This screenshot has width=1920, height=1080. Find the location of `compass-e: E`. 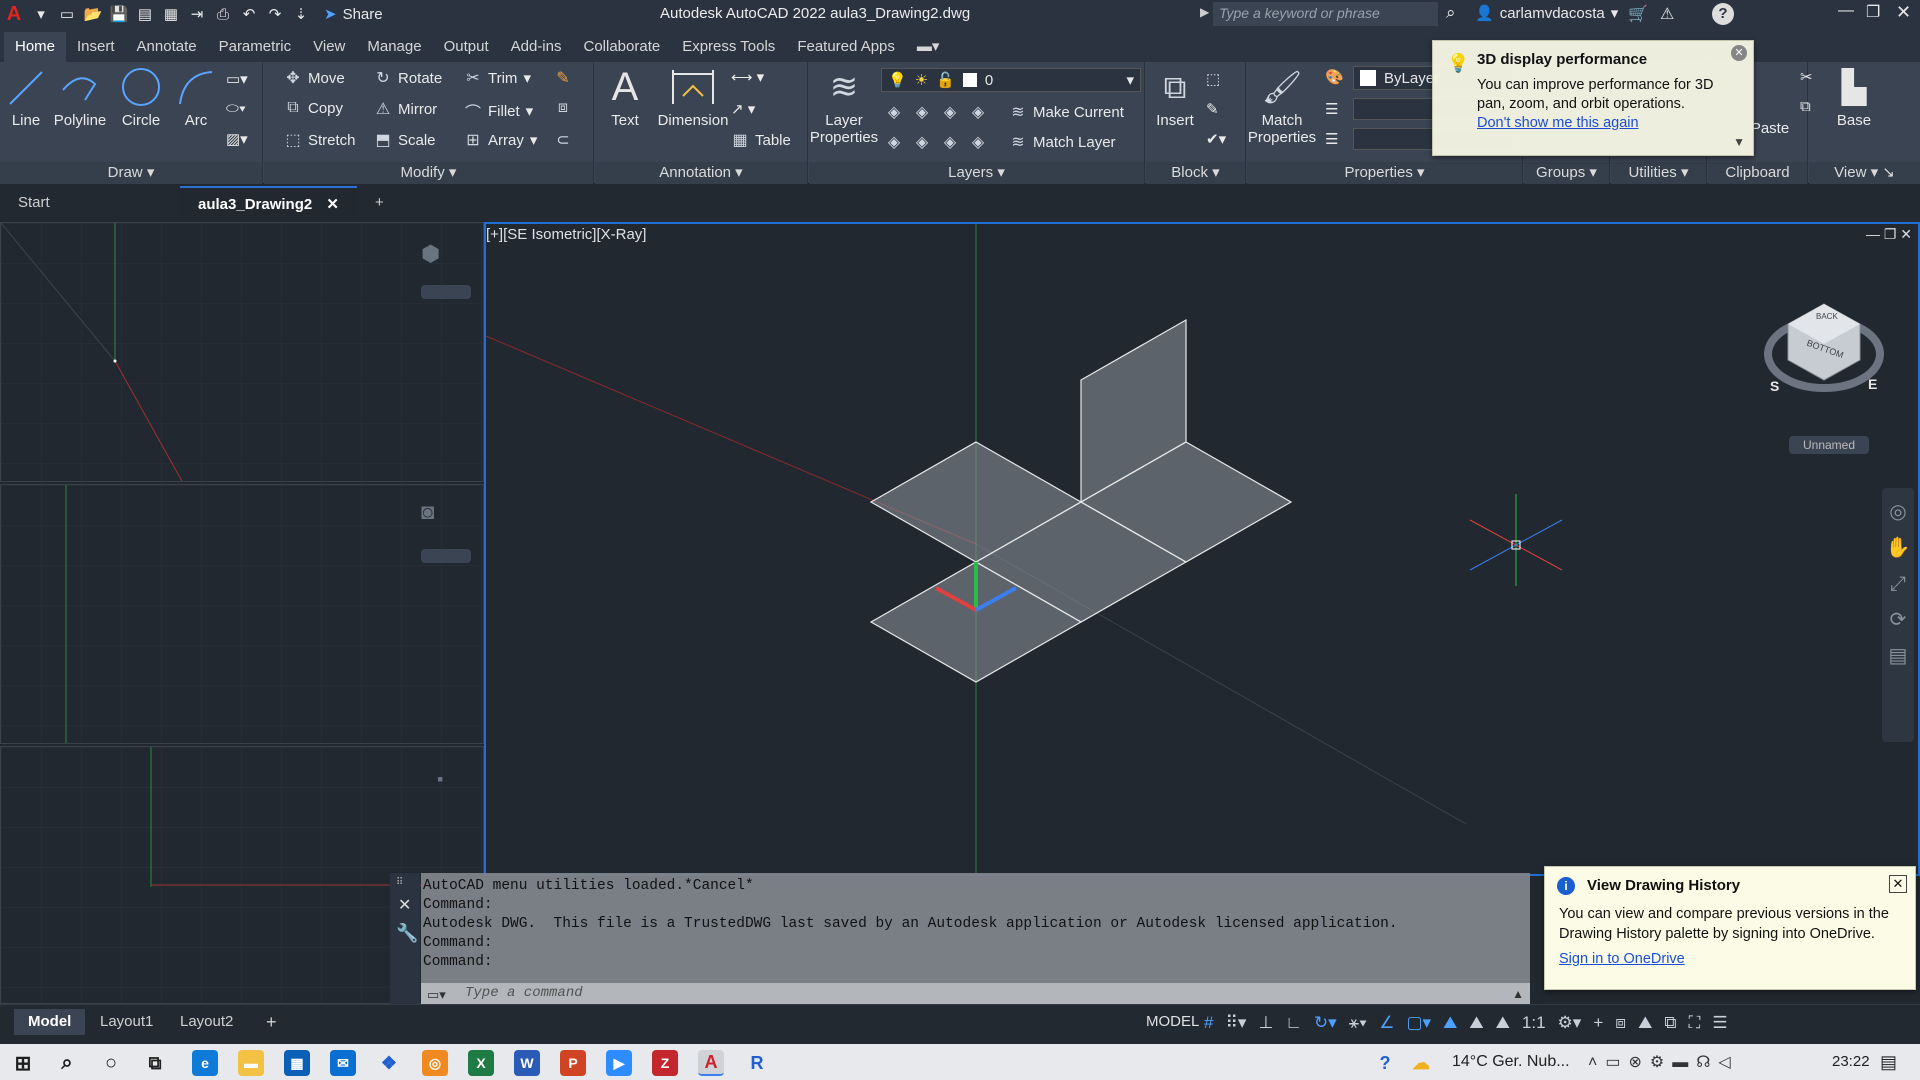

compass-e: E is located at coordinates (1872, 384).